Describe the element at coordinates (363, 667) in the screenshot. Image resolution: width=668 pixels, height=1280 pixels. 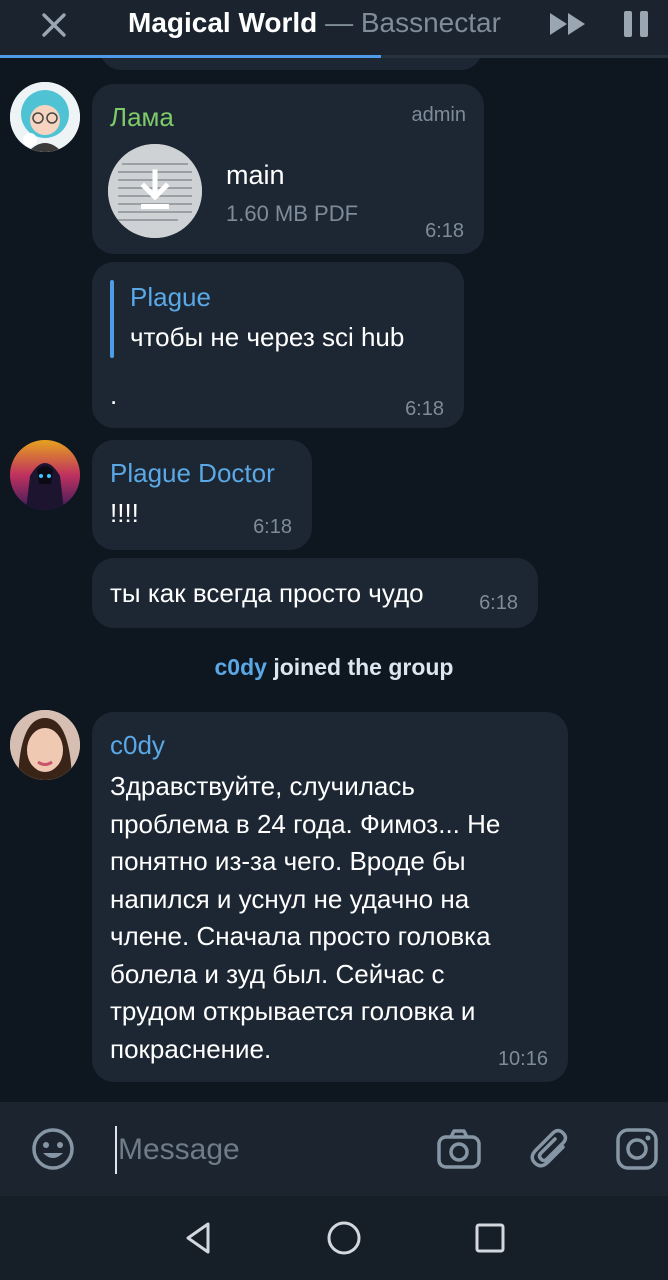
I see `service-action-text: joined the group` at that location.